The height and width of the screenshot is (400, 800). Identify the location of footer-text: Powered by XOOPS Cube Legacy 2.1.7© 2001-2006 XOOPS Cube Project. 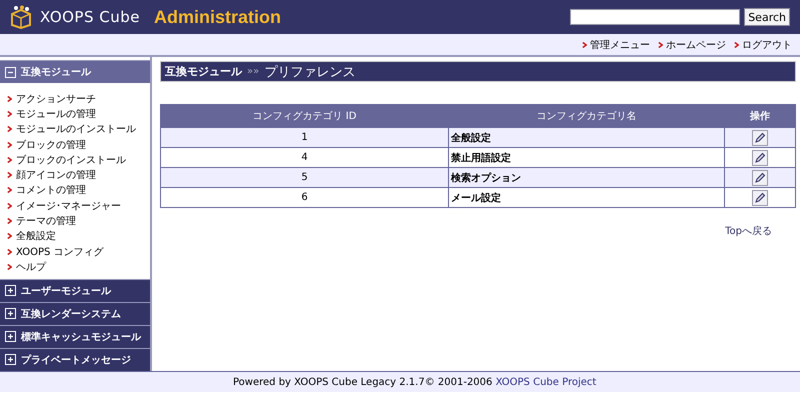
(414, 382).